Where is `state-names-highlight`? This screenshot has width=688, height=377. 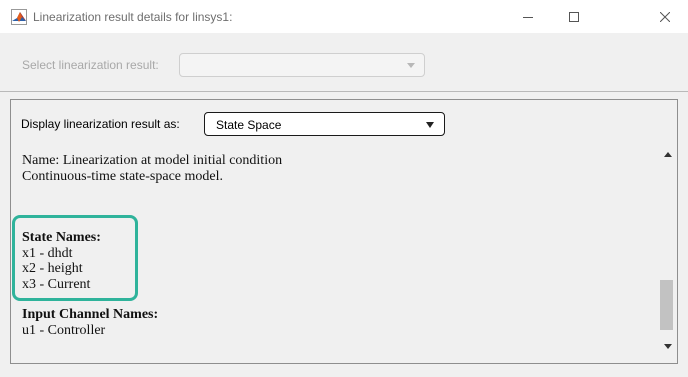
state-names-highlight is located at coordinates (75, 258).